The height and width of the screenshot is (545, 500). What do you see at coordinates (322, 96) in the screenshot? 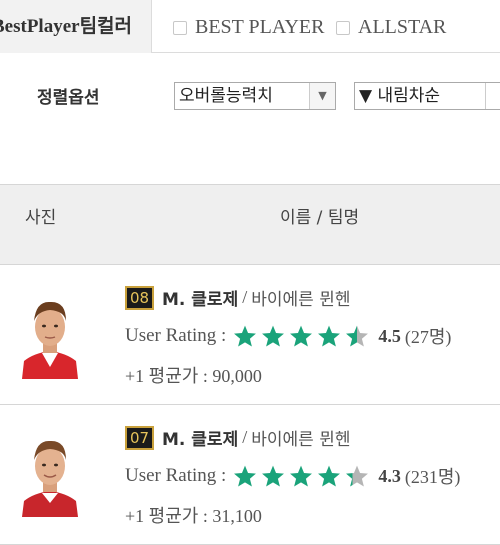
I see `chevron-down-icon: ▼` at bounding box center [322, 96].